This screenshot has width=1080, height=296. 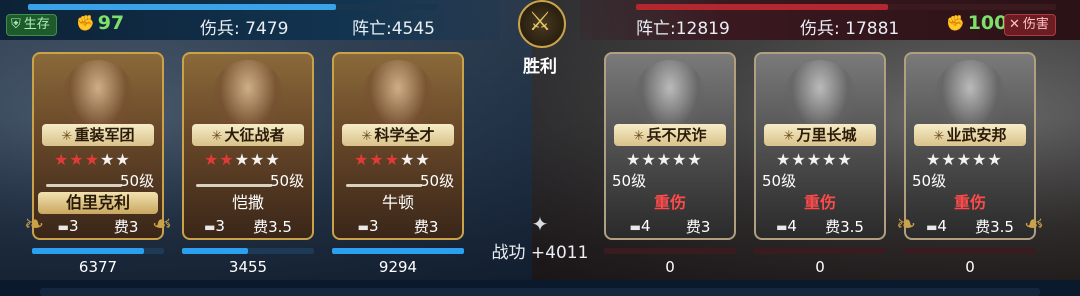 I want to click on merit-value: 战功 +4011, so click(x=540, y=253).